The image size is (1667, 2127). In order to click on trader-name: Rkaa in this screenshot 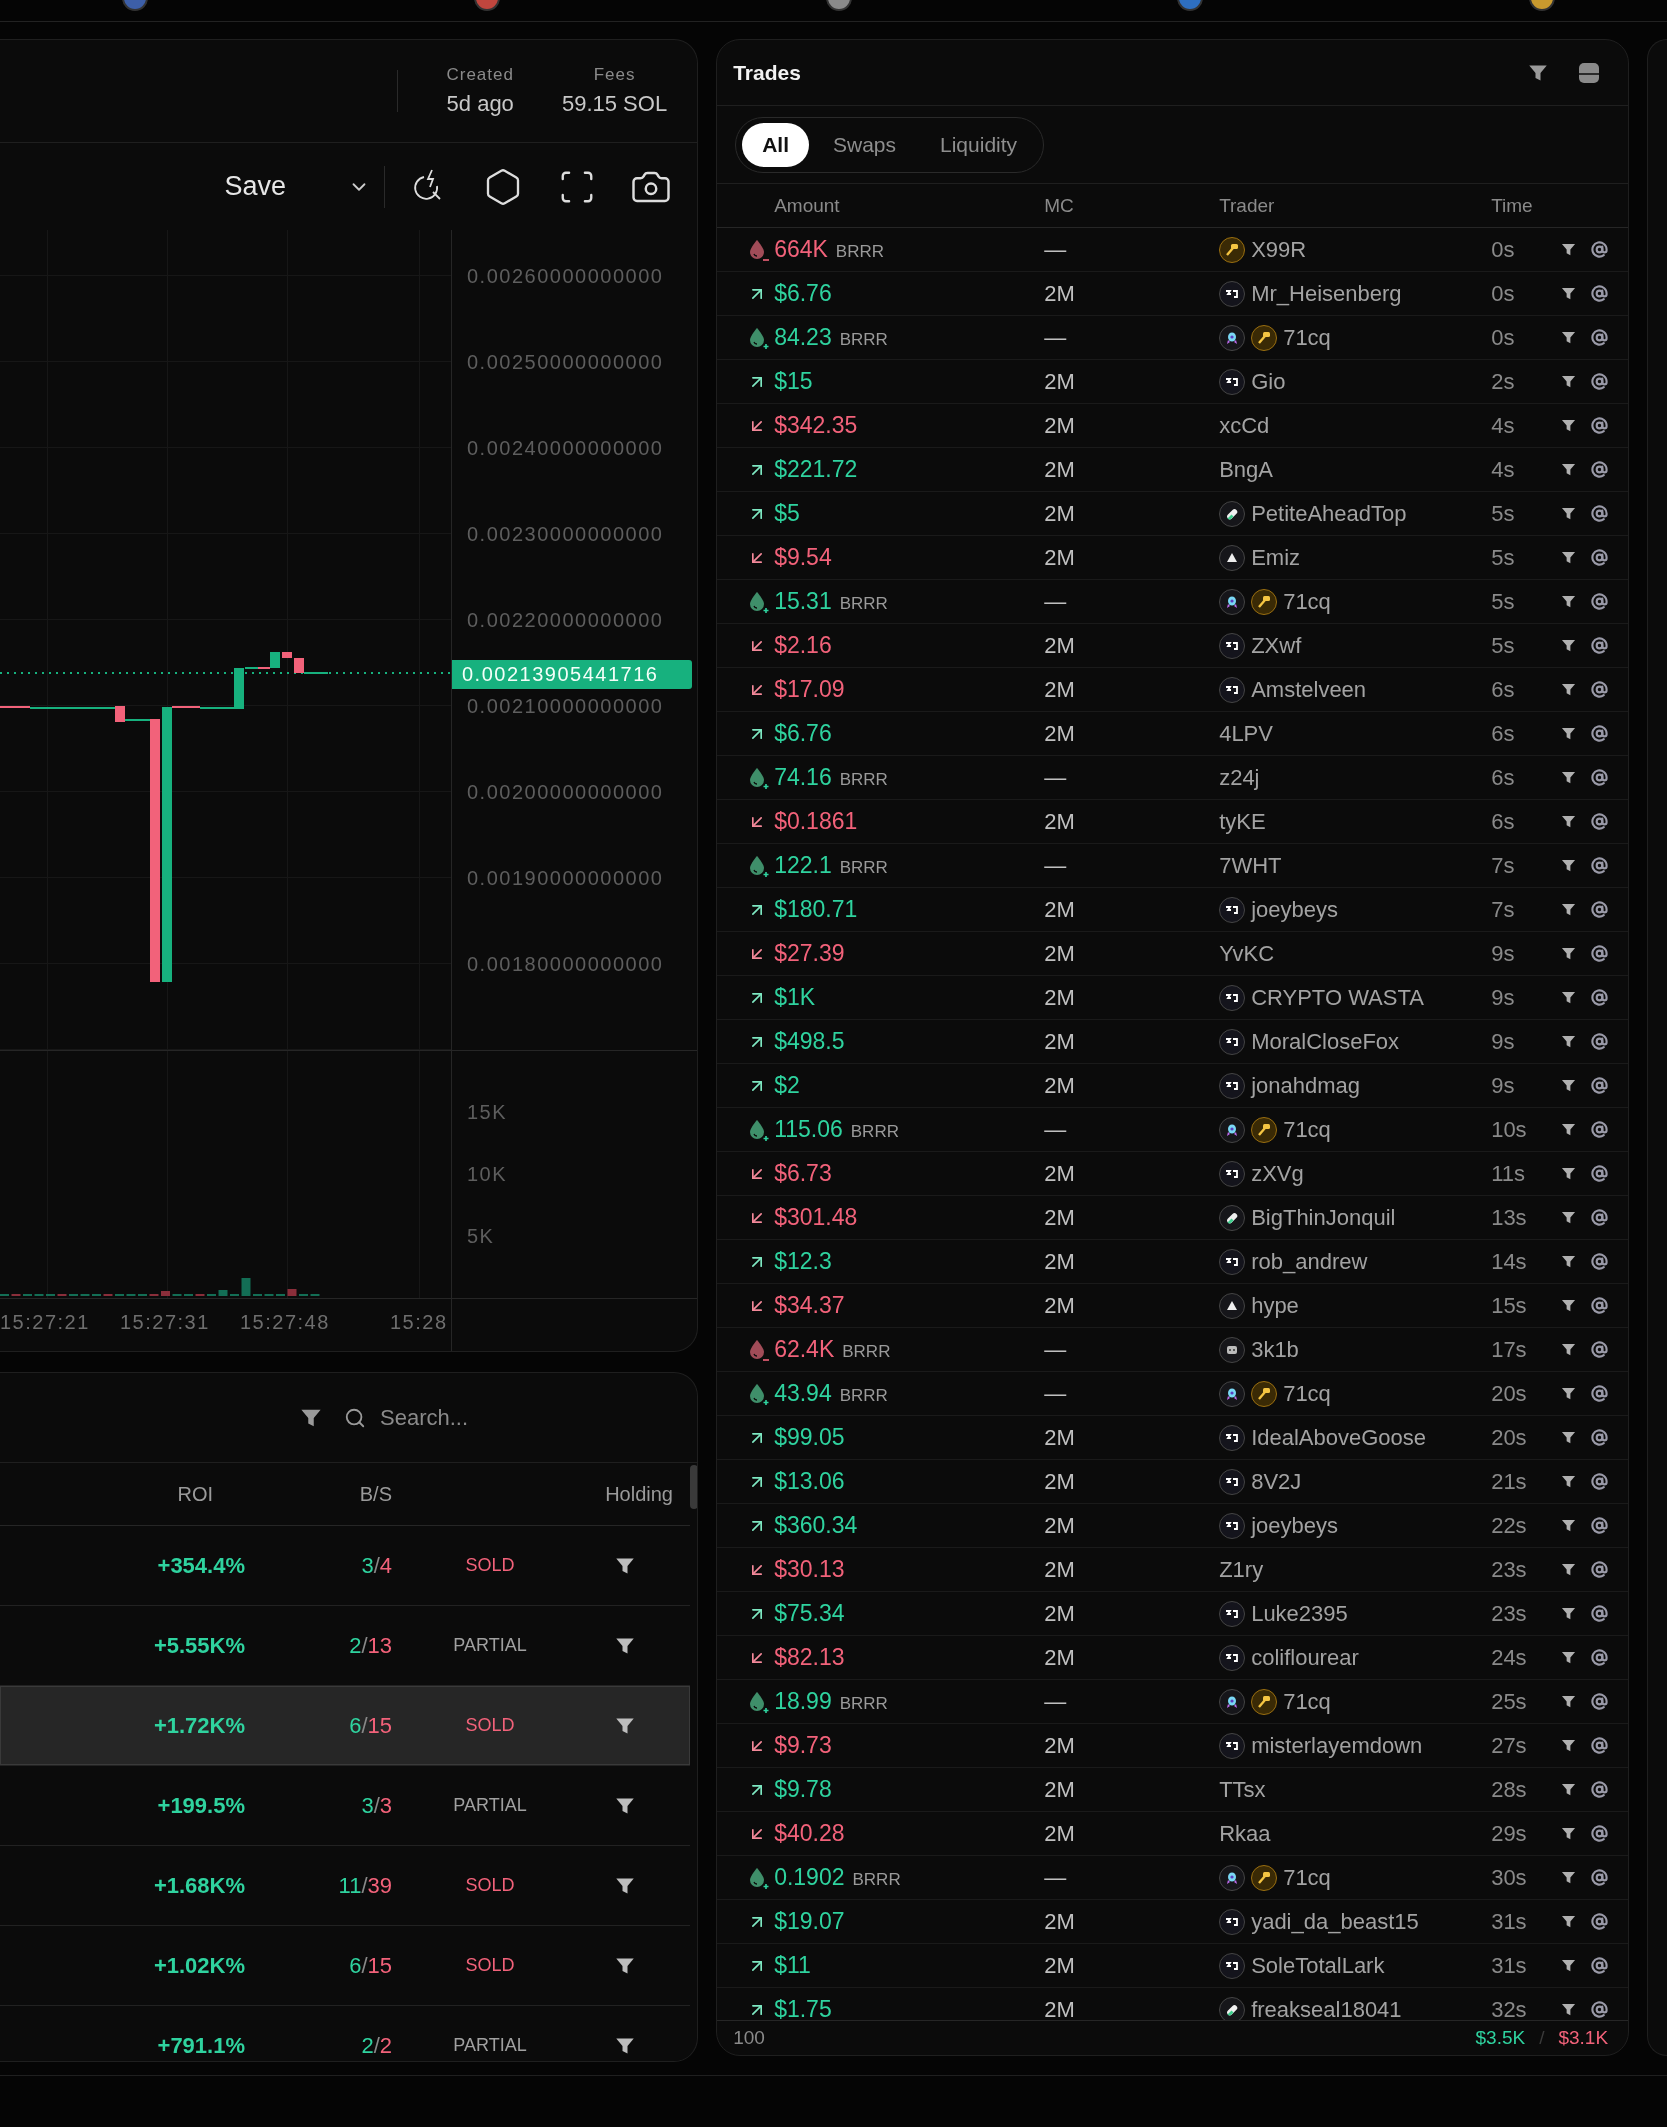, I will do `click(1245, 1833)`.